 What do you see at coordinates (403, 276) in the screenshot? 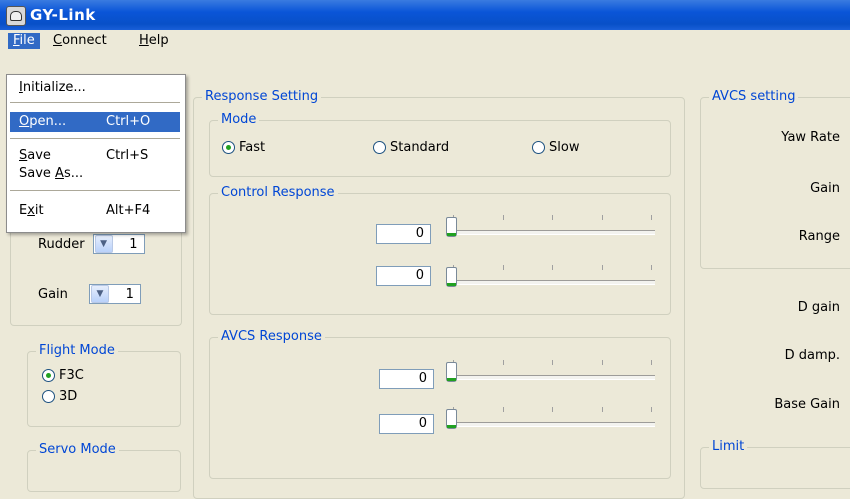
I see `control-response-value-2: 0` at bounding box center [403, 276].